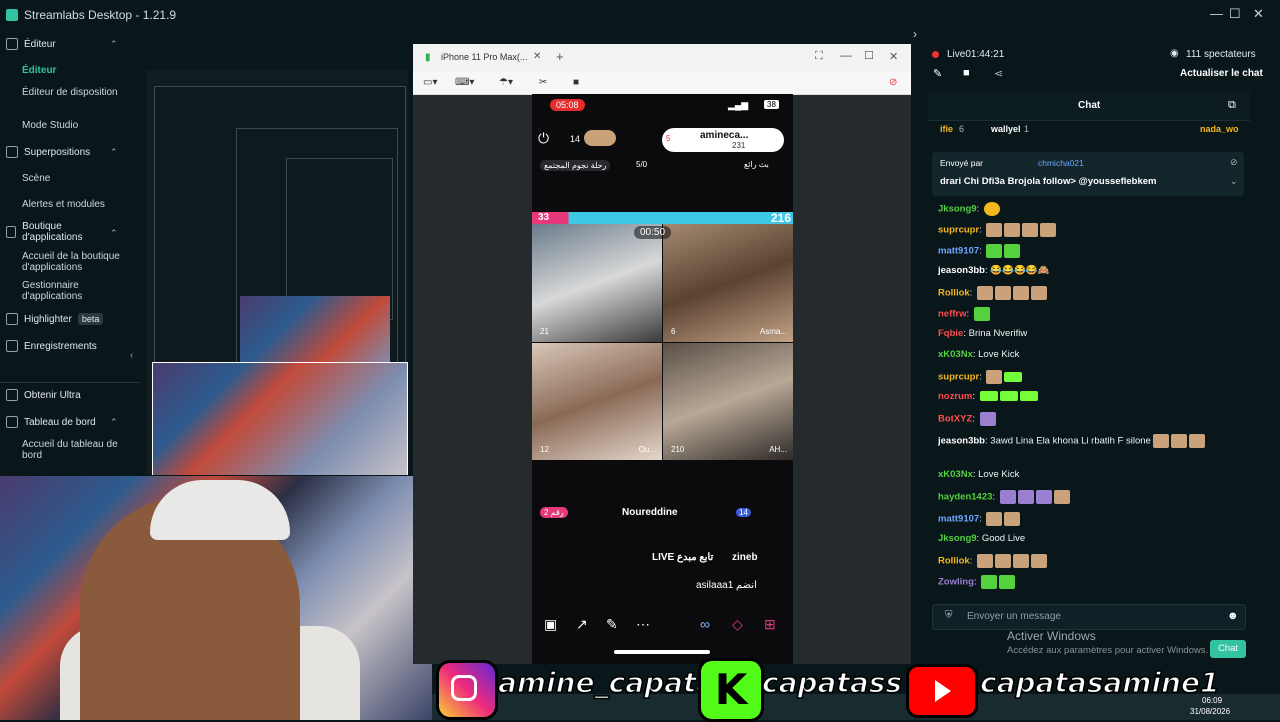  Describe the element at coordinates (1089, 617) in the screenshot. I see `chat-input: ⛨ Envoyer un message ☻` at that location.